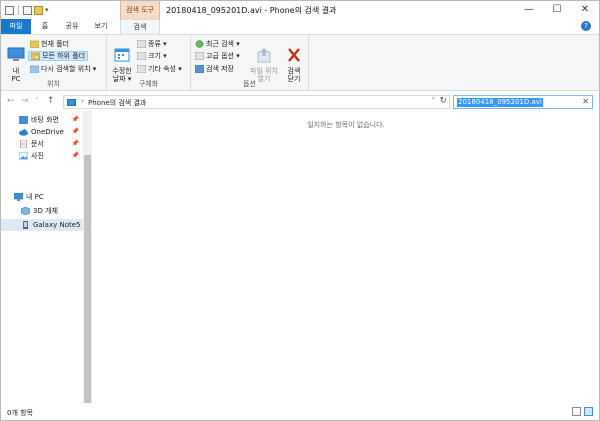 The height and width of the screenshot is (421, 600). I want to click on desktop-icon, so click(23, 120).